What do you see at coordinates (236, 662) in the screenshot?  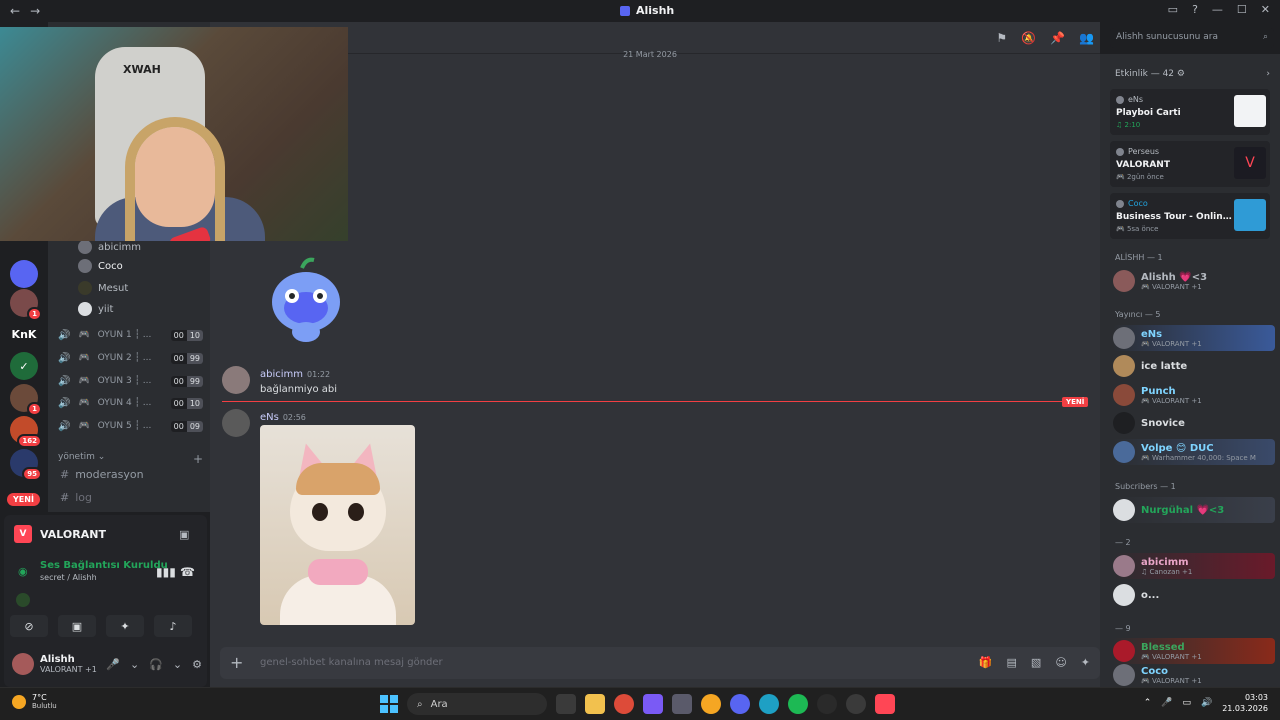 I see `attach-plus-icon: +` at bounding box center [236, 662].